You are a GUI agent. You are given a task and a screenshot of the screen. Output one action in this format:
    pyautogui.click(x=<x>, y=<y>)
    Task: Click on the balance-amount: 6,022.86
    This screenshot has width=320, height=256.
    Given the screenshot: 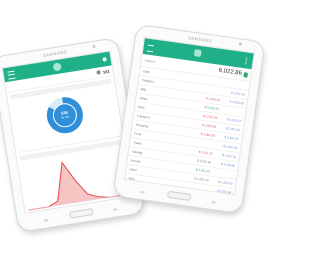 What is the action you would take?
    pyautogui.click(x=230, y=72)
    